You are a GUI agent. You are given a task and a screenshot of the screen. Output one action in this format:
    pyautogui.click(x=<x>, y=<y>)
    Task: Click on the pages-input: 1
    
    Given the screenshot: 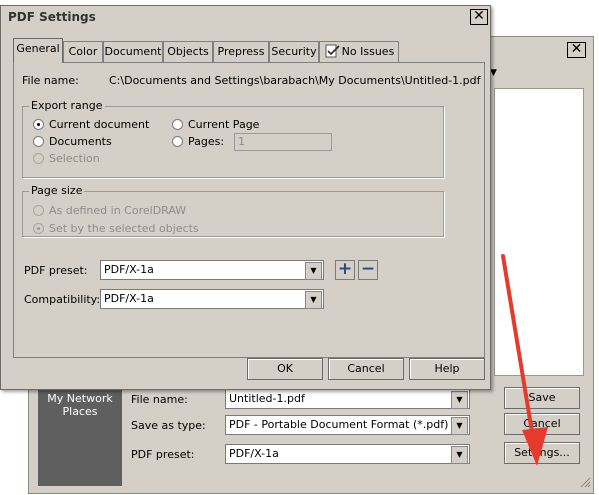 What is the action you would take?
    pyautogui.click(x=283, y=142)
    